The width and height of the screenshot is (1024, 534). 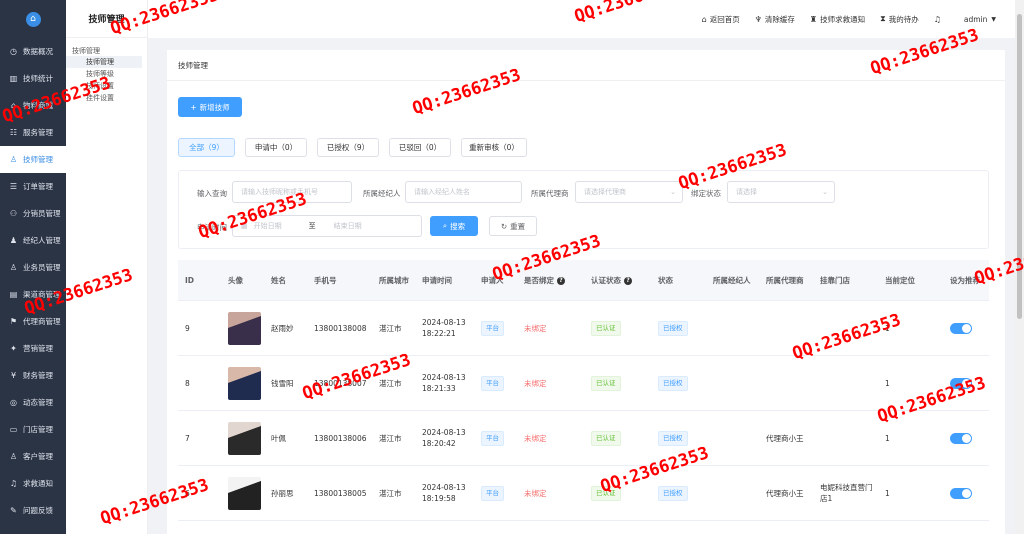 What do you see at coordinates (33, 213) in the screenshot?
I see `sidebar-item-6: ⚇ 分销员管理` at bounding box center [33, 213].